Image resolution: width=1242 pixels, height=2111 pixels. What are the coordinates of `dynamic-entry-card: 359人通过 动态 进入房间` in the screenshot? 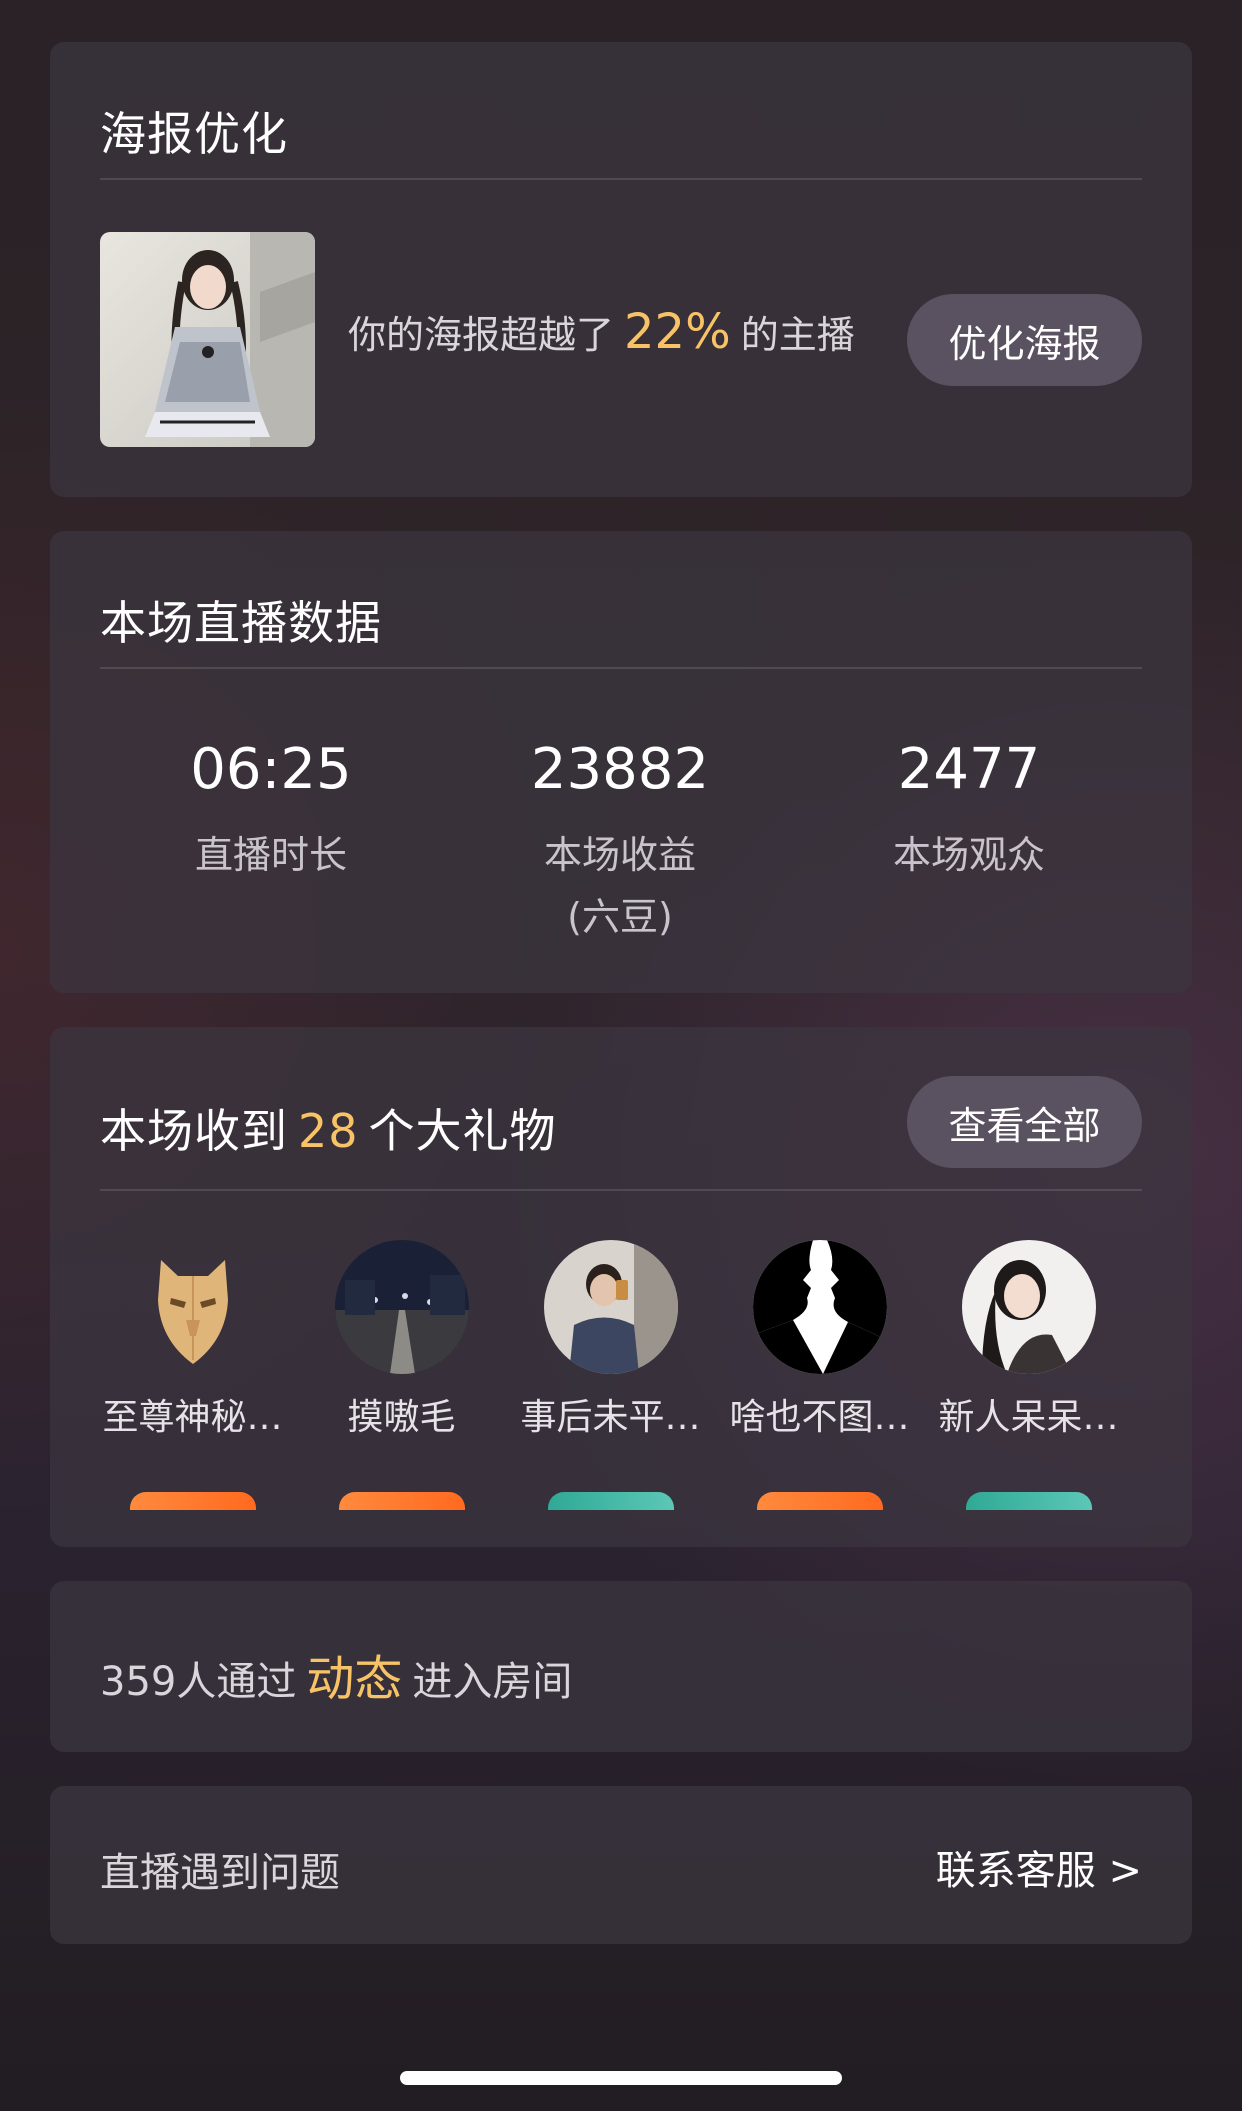 It's located at (621, 1666).